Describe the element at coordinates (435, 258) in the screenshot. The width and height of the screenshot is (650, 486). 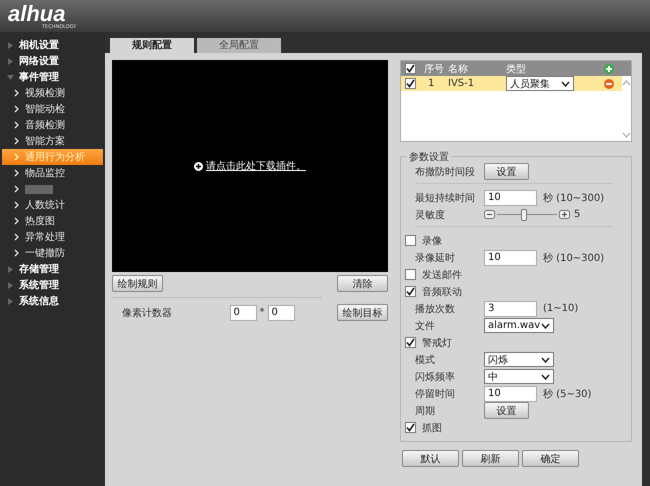
I see `field-label: 录像延时` at that location.